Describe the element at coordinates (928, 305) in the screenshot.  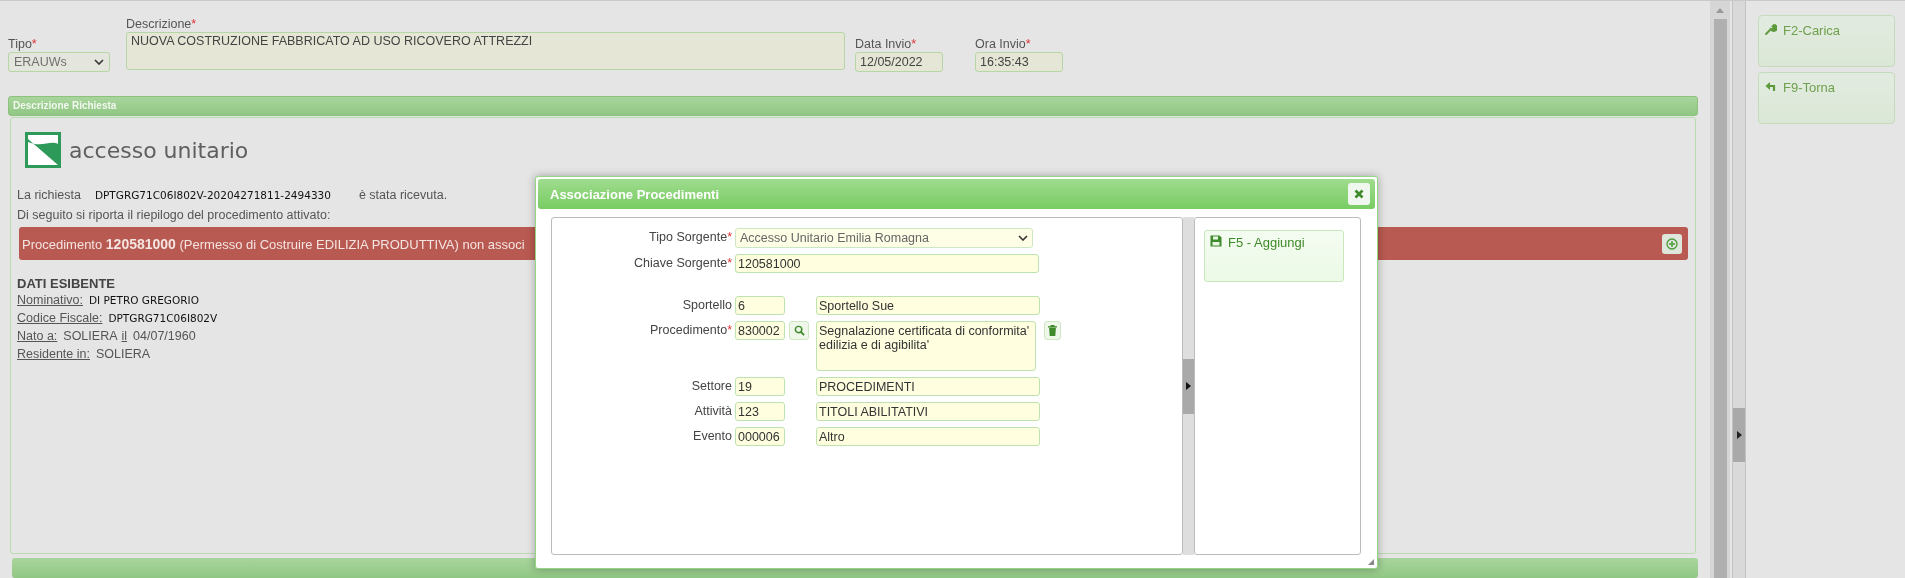
I see `description-field: Sportello Sue` at that location.